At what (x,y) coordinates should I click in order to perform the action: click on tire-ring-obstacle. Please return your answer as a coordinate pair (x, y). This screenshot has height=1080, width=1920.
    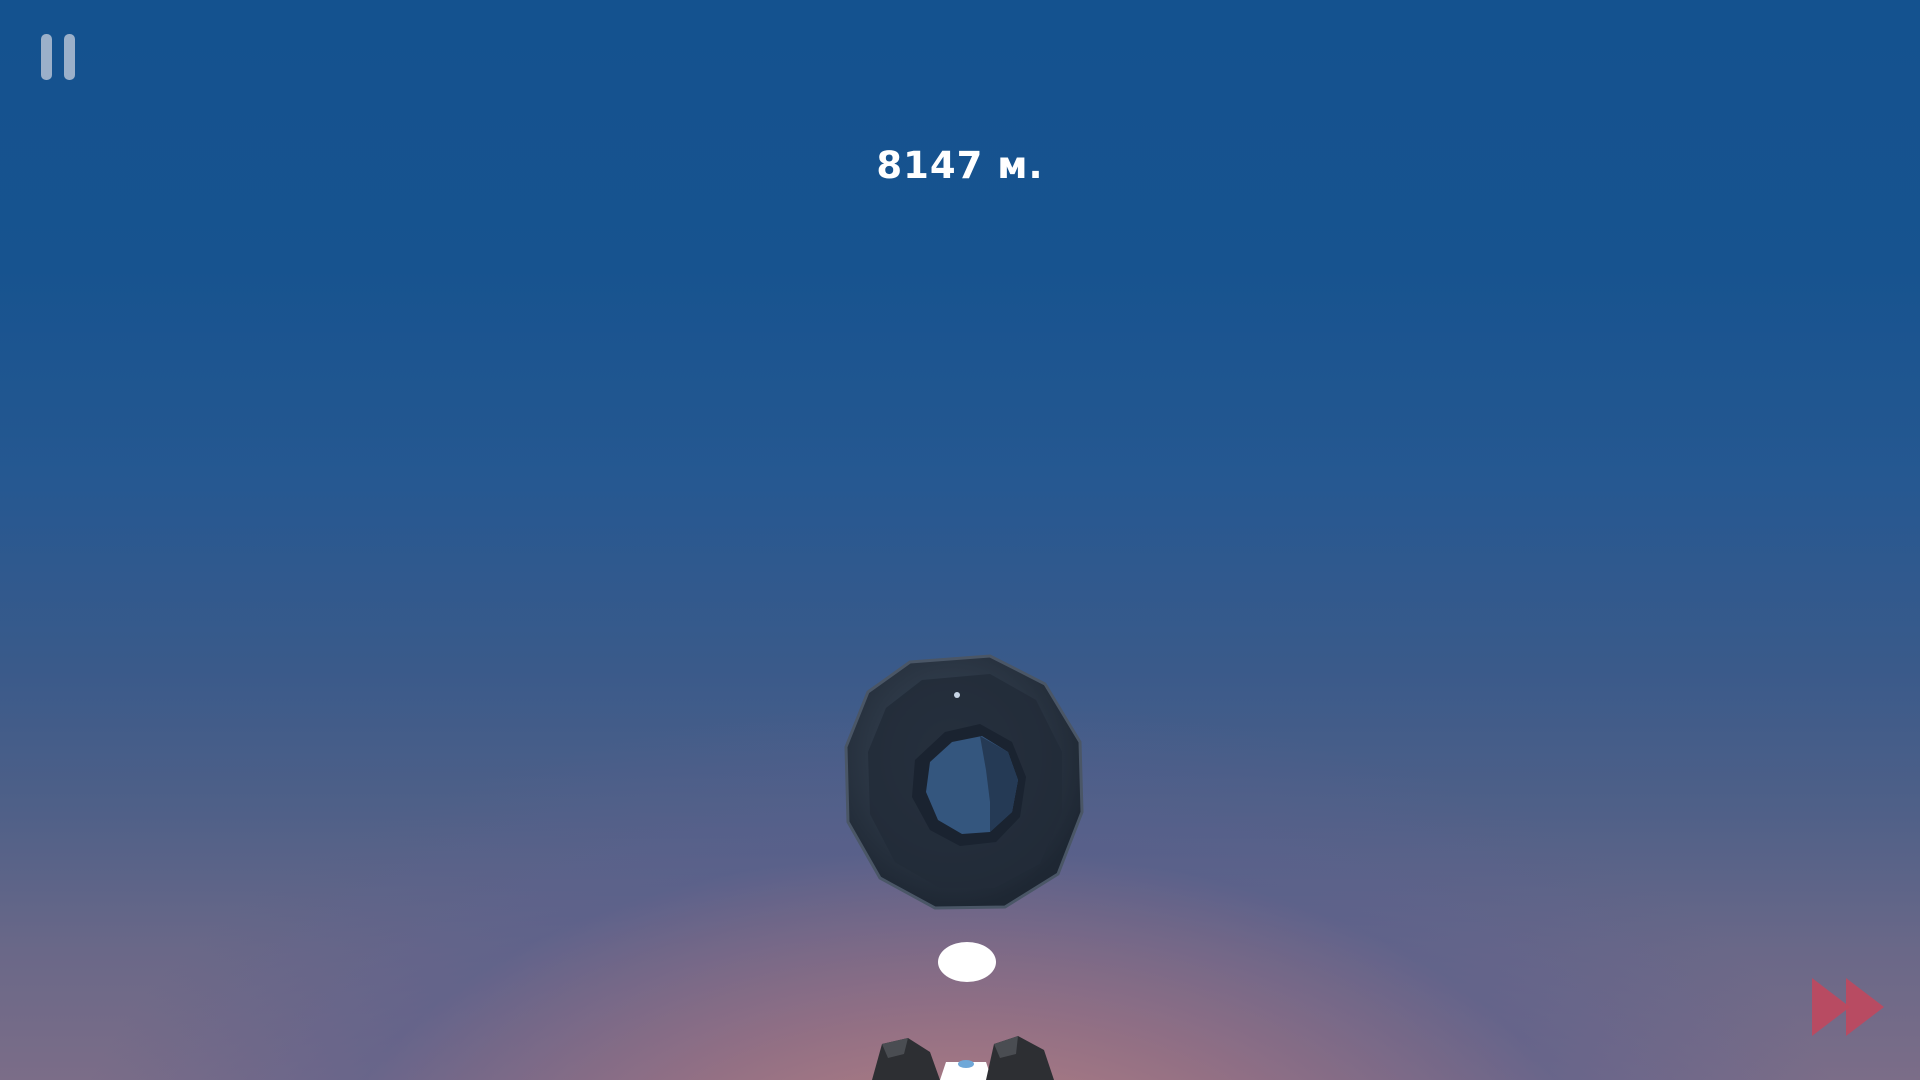
    Looking at the image, I should click on (964, 782).